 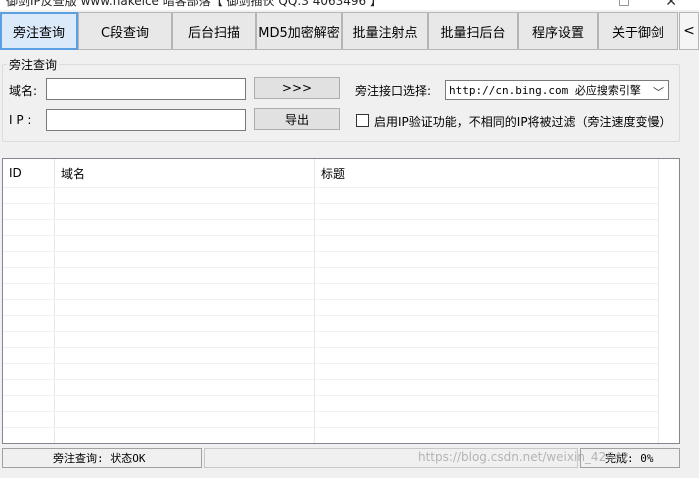 I want to click on watermark: https://blog.csdn.net/weixin_42642, so click(x=524, y=457).